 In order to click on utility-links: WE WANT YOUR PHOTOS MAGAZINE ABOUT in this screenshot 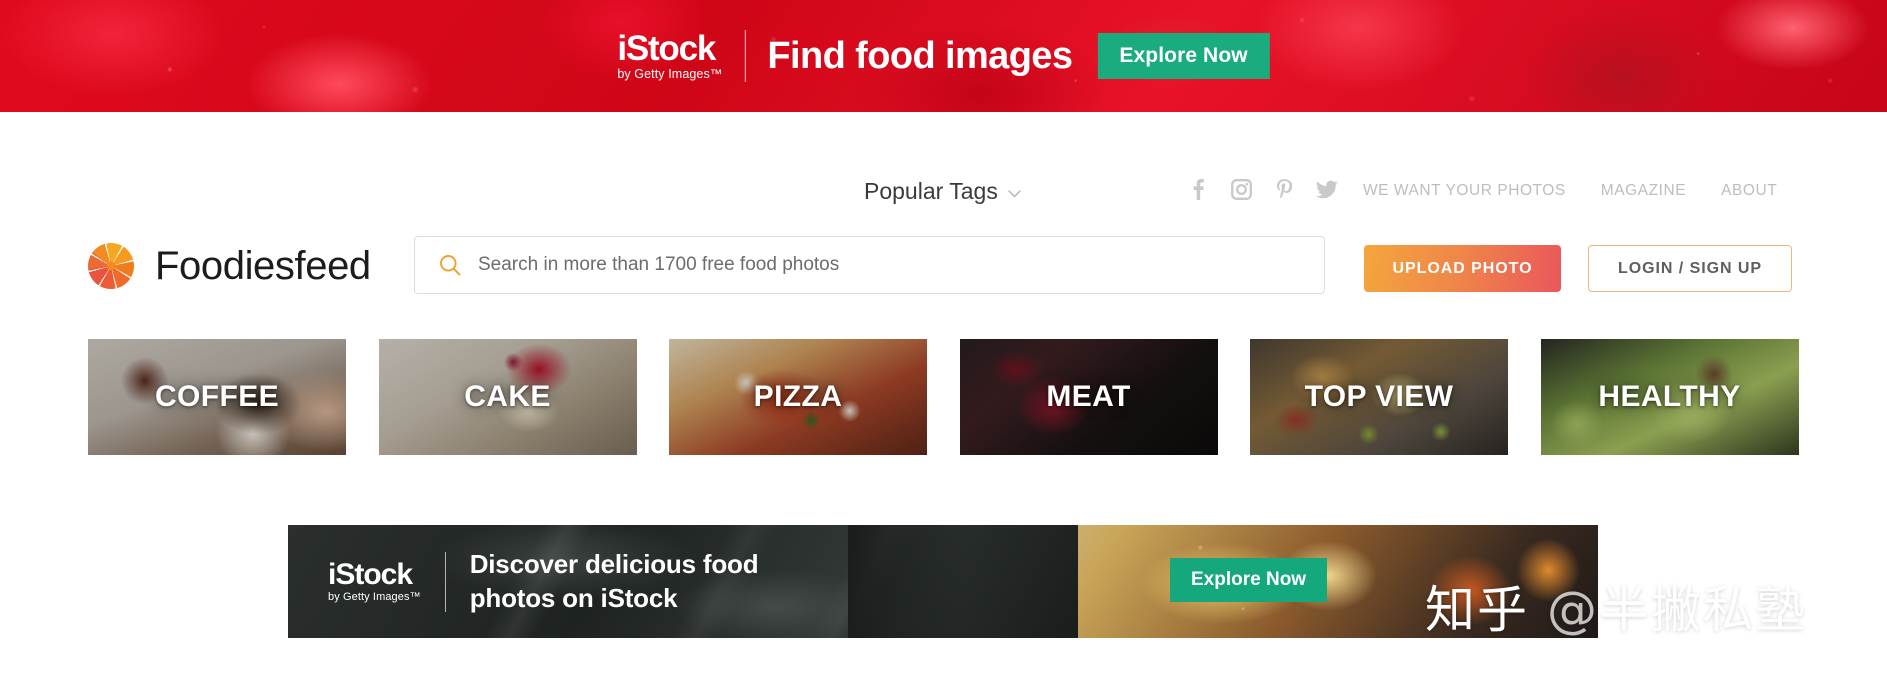, I will do `click(1570, 191)`.